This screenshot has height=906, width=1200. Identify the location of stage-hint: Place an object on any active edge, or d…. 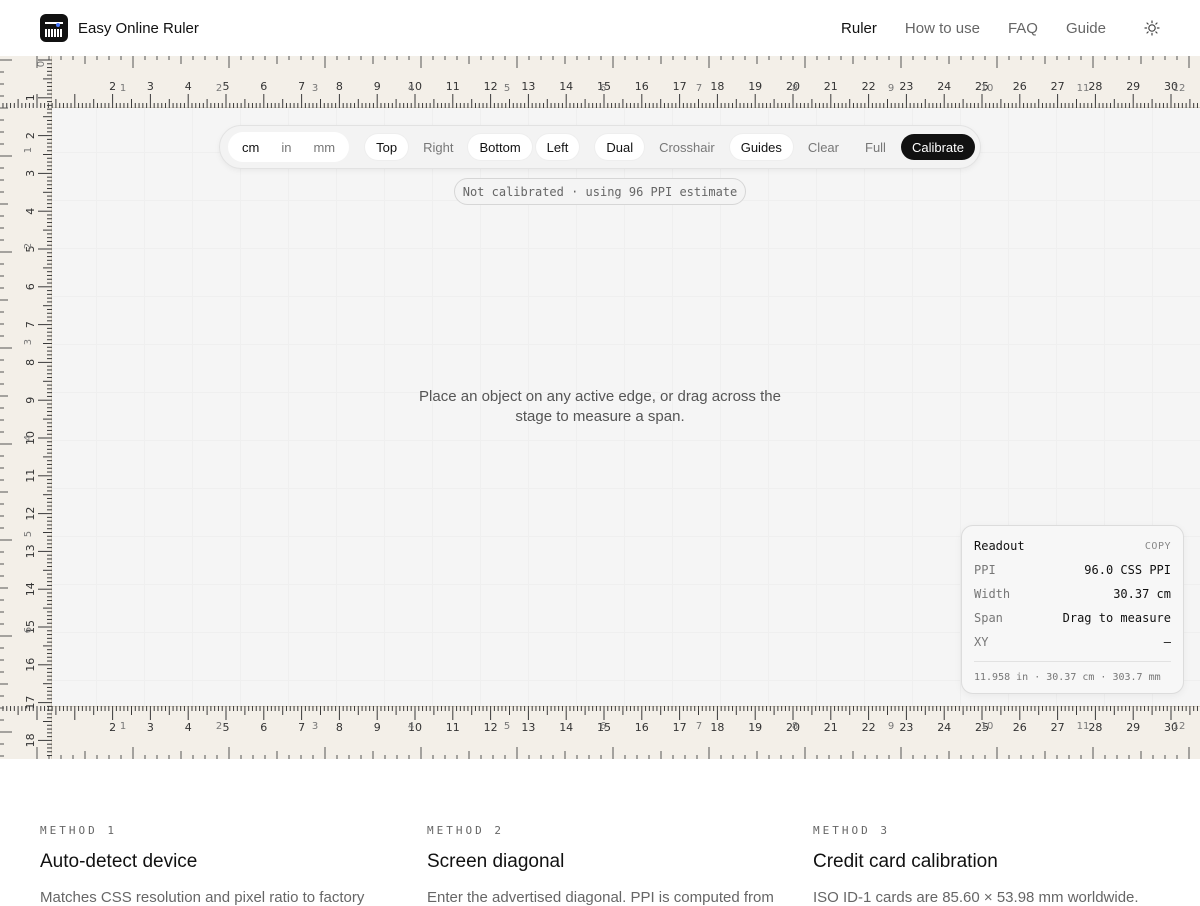
(600, 406).